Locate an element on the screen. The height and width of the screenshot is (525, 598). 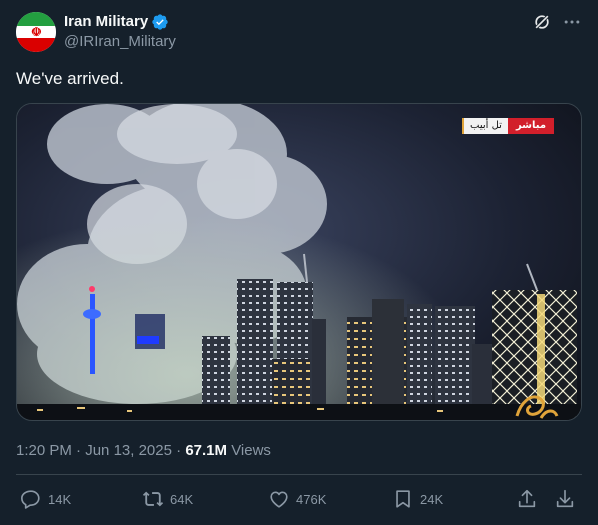
repost-icon is located at coordinates (153, 499).